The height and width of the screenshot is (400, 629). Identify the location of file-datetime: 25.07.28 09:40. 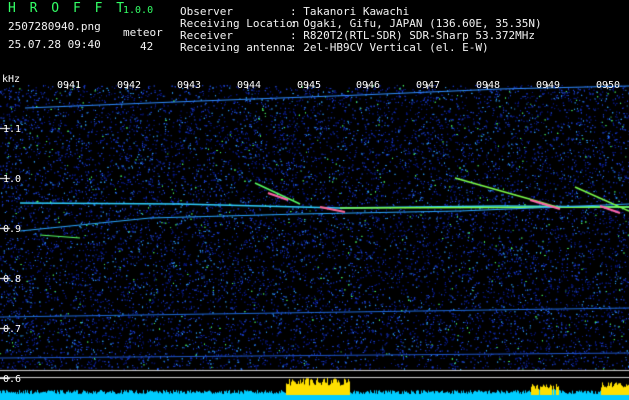
(54, 44).